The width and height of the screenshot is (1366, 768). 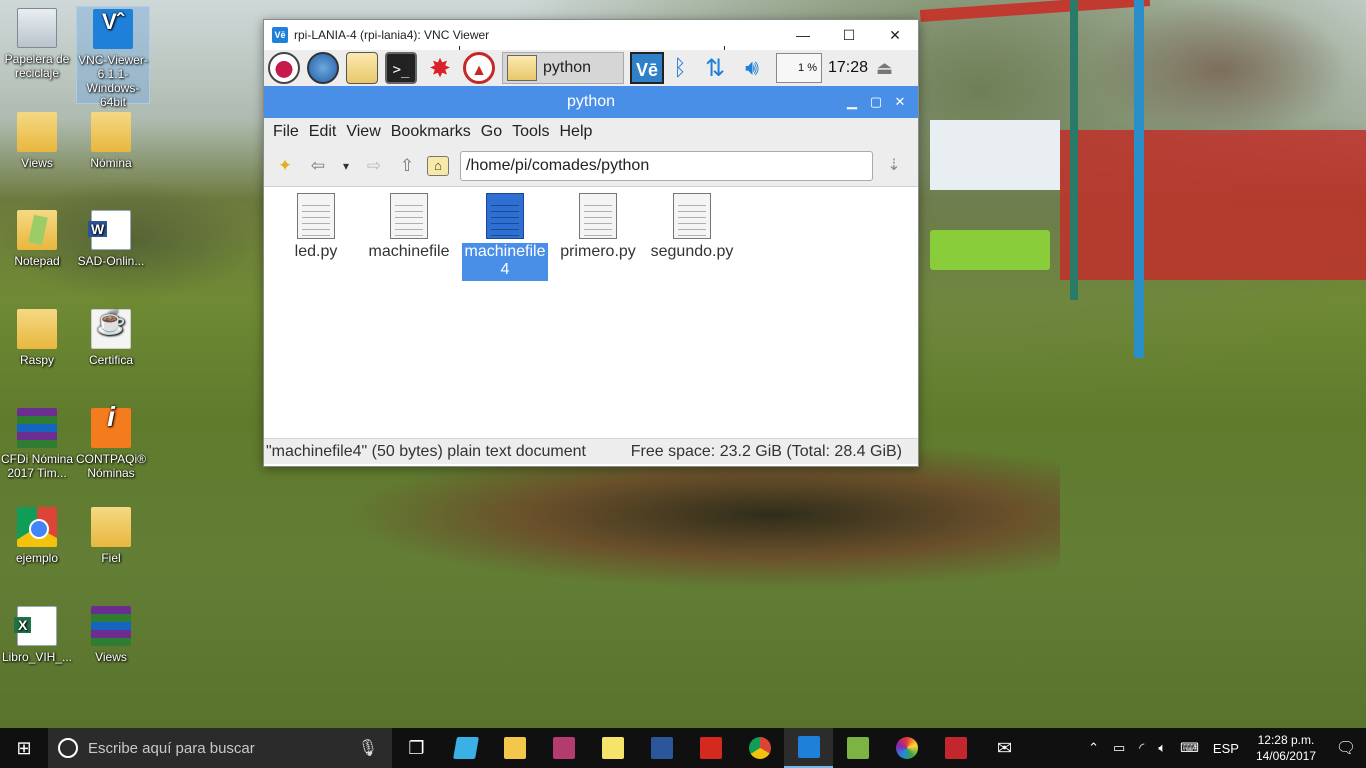 I want to click on vnc-viewer-icon, so click(x=808, y=748).